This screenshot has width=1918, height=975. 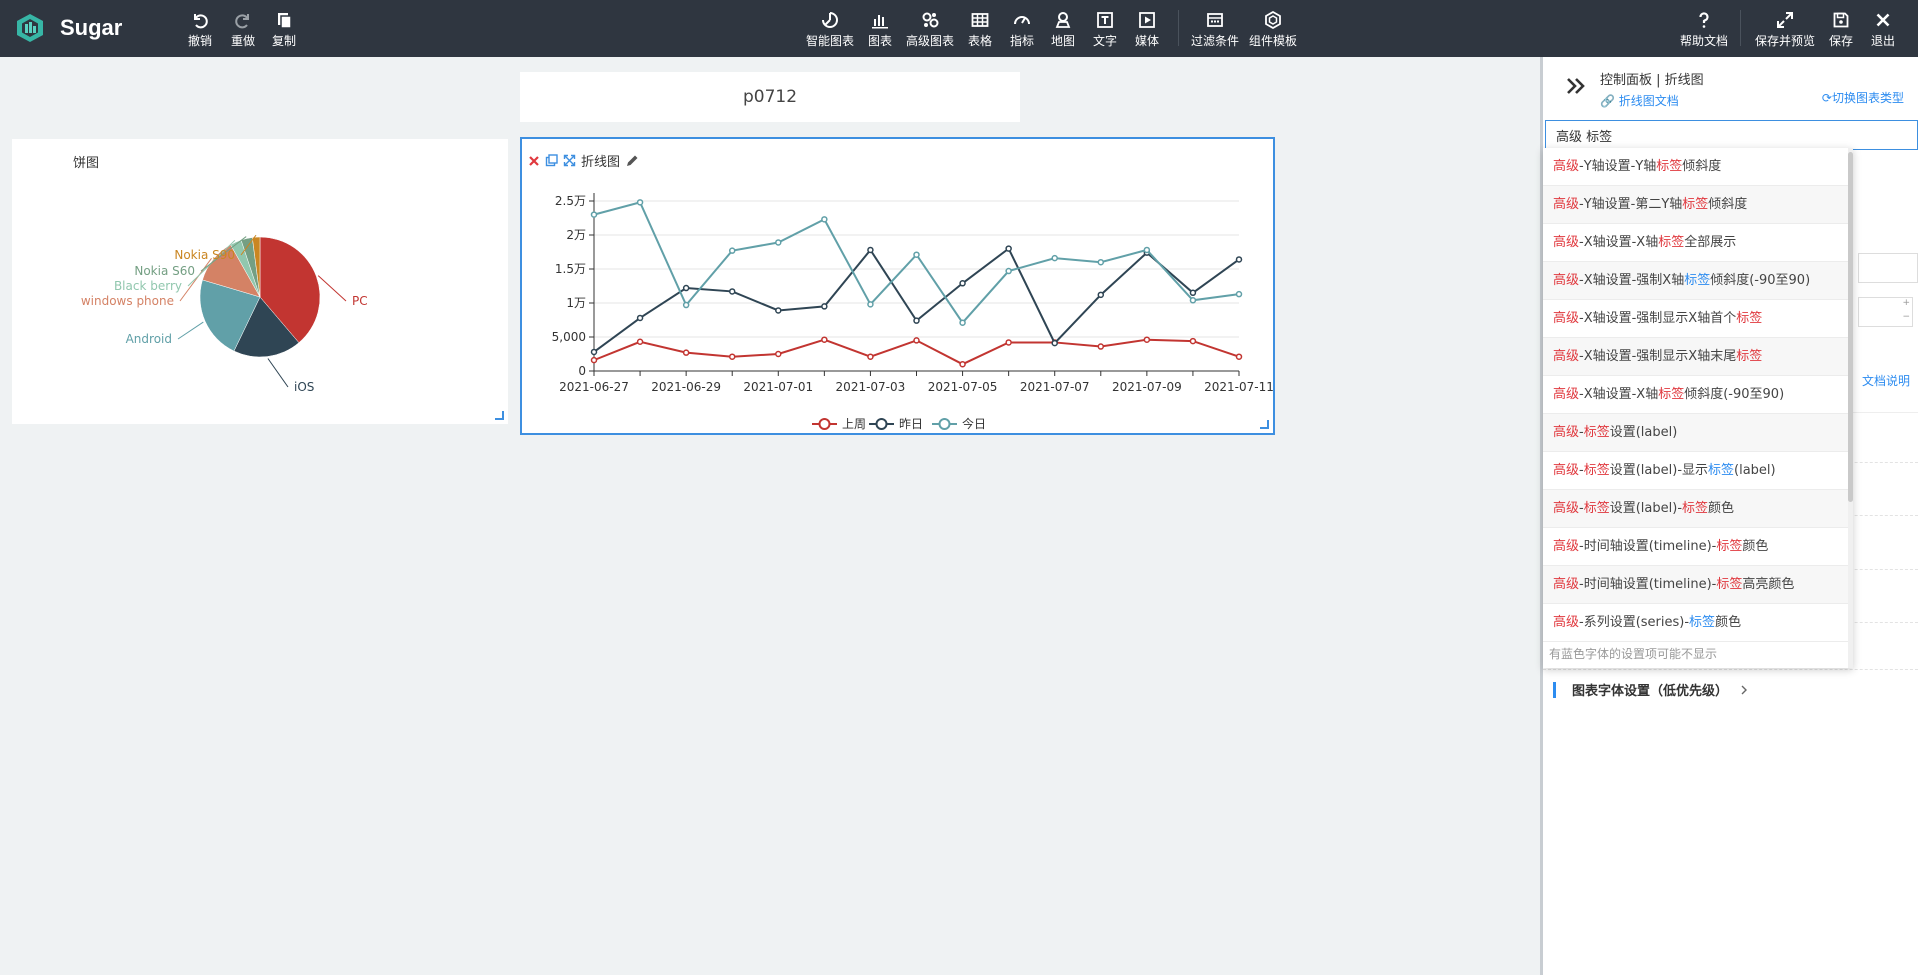 I want to click on dropdown-scrollbar-thumb, so click(x=1850, y=327).